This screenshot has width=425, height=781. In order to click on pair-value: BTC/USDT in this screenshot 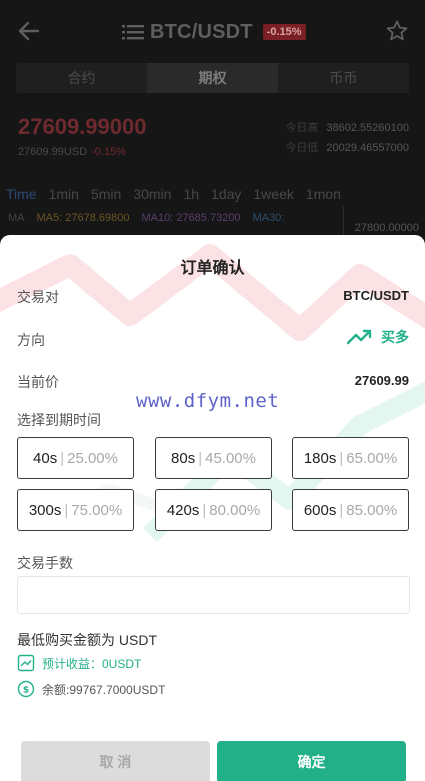, I will do `click(376, 295)`.